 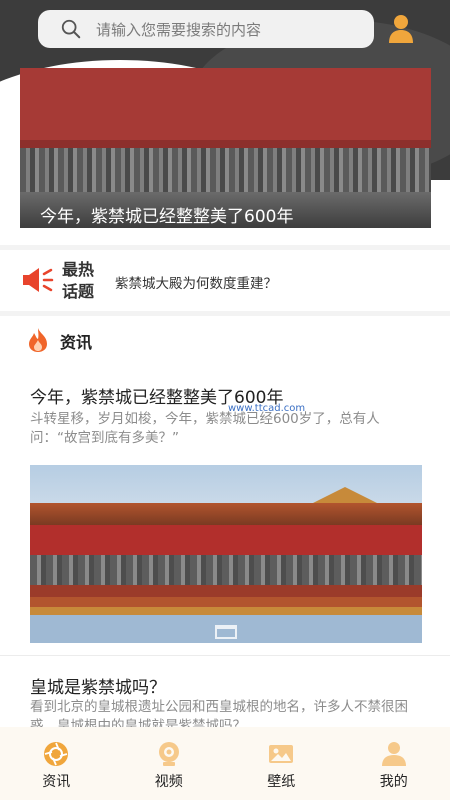 What do you see at coordinates (168, 782) in the screenshot?
I see `nav-label: 视频` at bounding box center [168, 782].